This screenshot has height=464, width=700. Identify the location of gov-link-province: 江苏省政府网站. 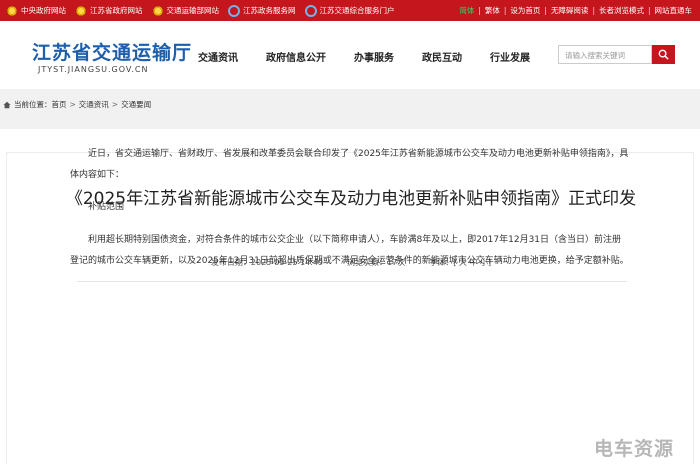
(109, 10).